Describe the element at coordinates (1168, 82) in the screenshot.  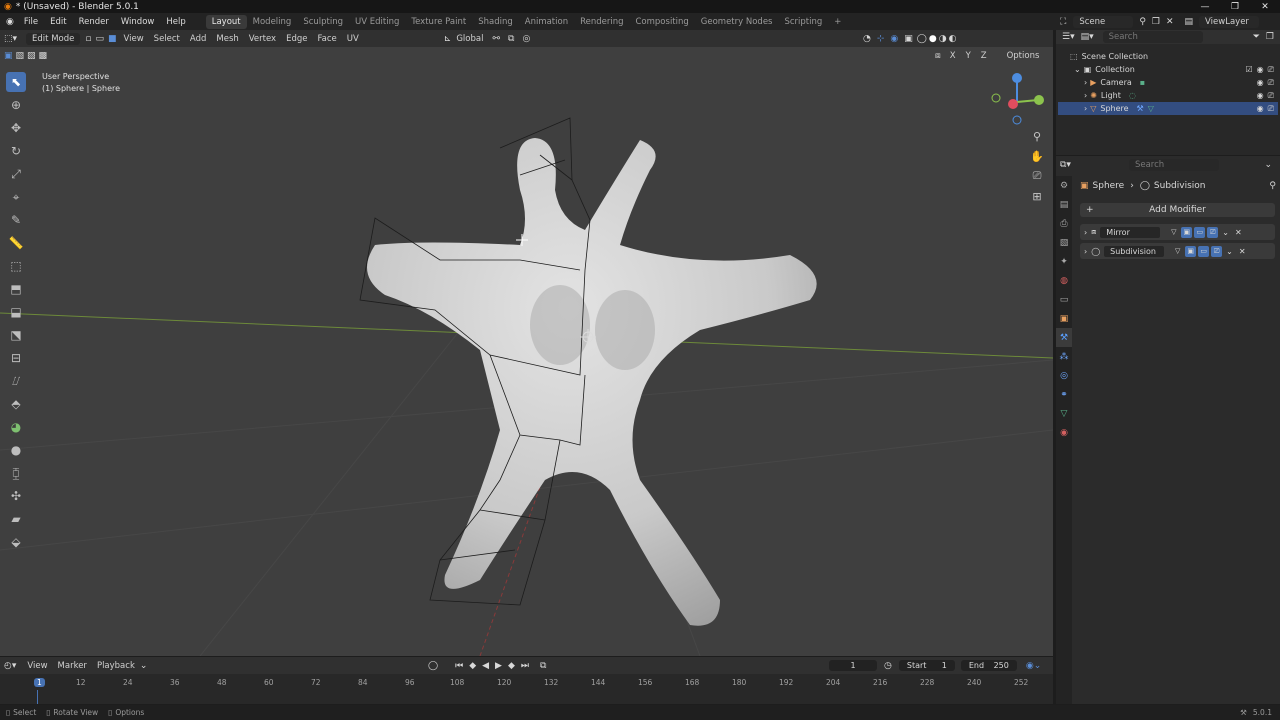
I see `outliner-item-camera: › ▶ Camera ▪ ◉ ⎚` at that location.